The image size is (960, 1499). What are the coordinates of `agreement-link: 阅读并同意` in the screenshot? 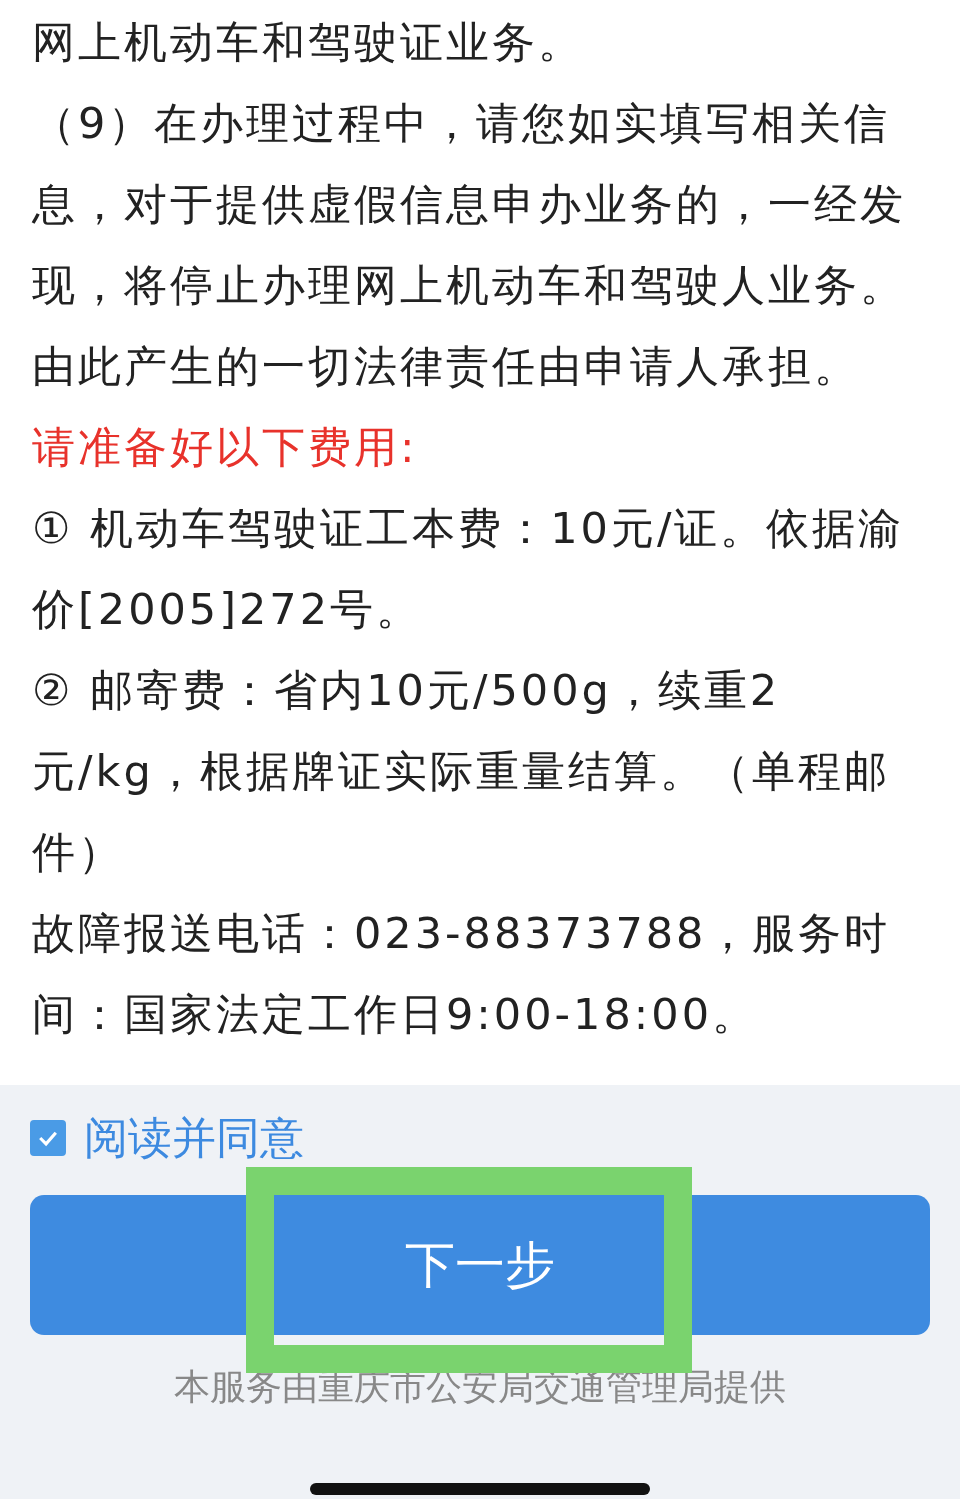 It's located at (194, 1138).